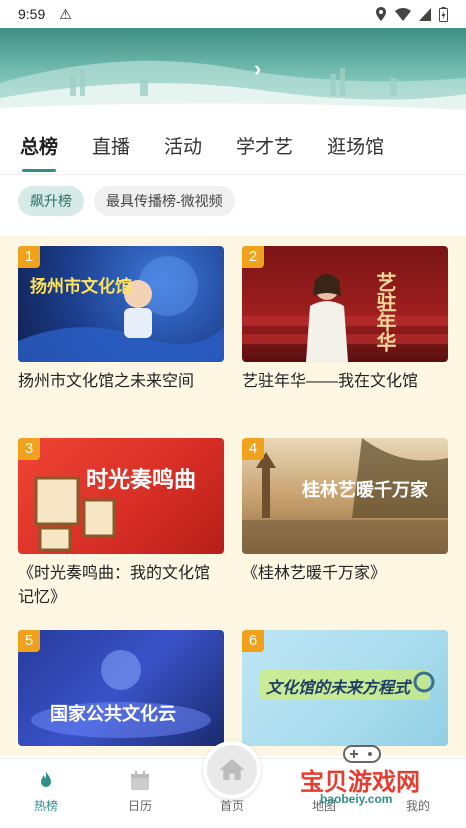 The width and height of the screenshot is (466, 828). Describe the element at coordinates (381, 14) in the screenshot. I see `location-icon` at that location.